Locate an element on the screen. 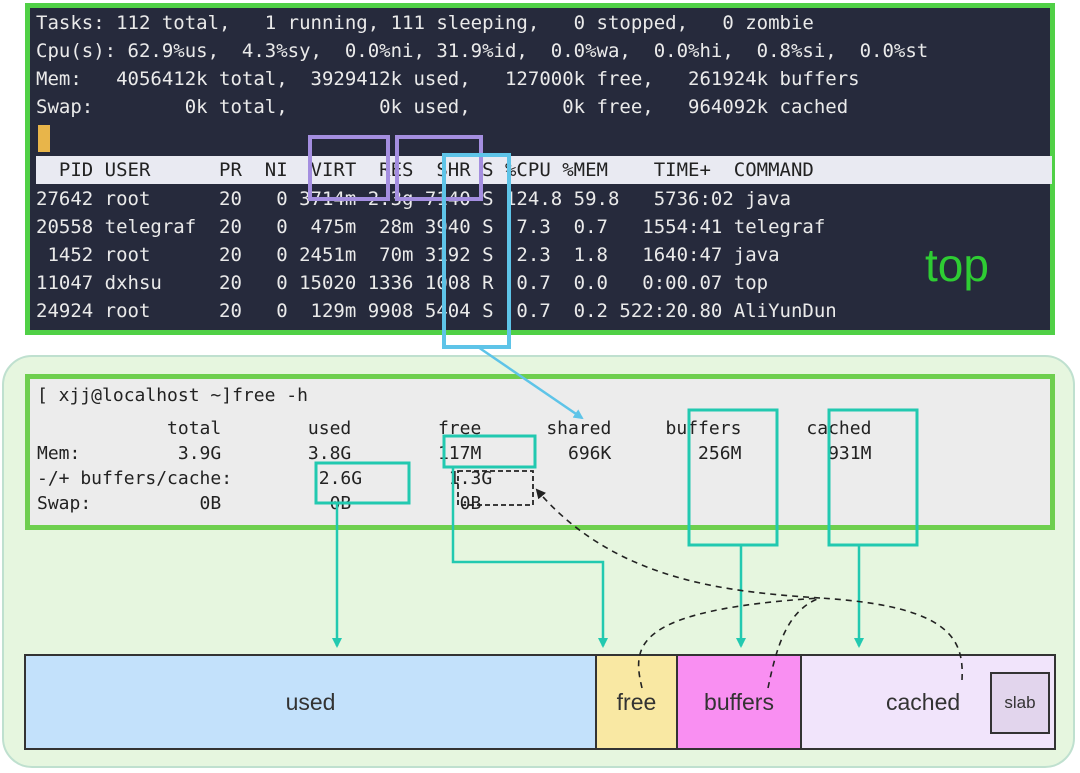 The image size is (1080, 773). used-highlight-box is located at coordinates (362, 483).